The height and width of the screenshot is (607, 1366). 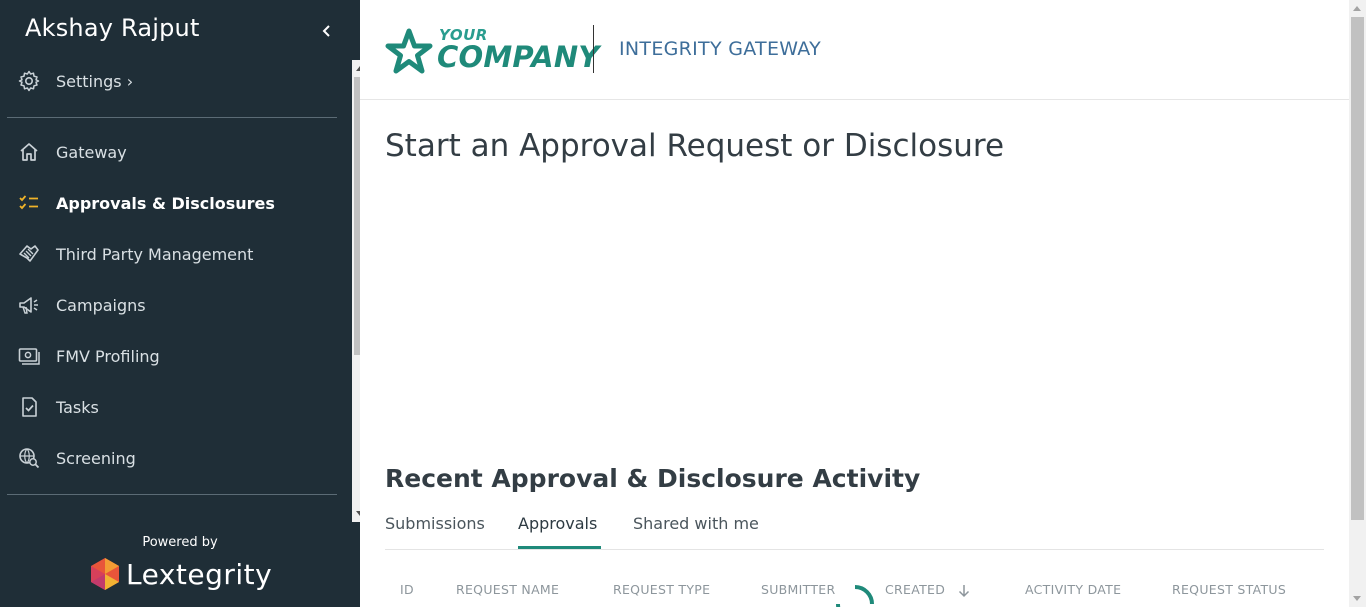 I want to click on recent-activity-title: Recent Approval & Disclosure Activity, so click(x=653, y=478).